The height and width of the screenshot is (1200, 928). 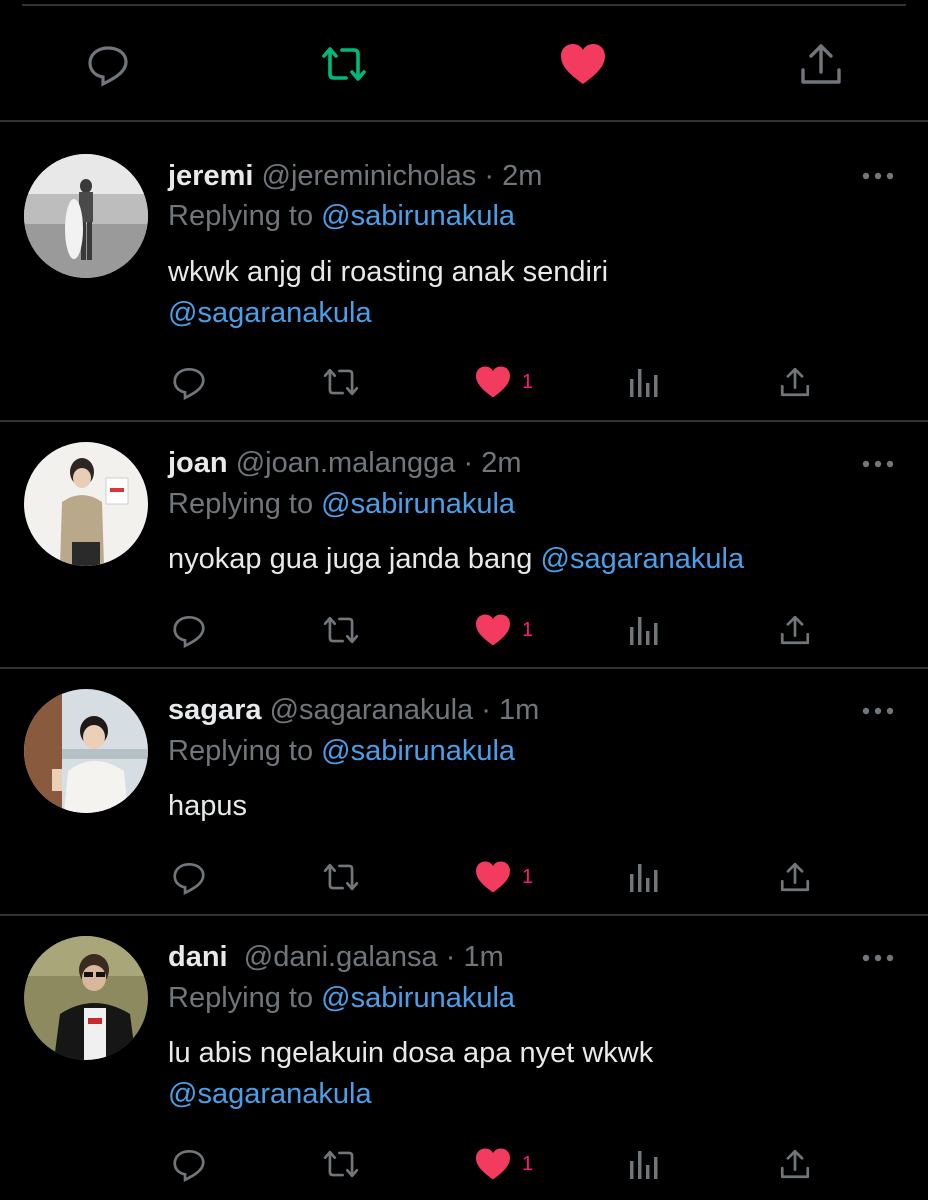 I want to click on reply-text-content: nyokap gua juga janda bang, so click(x=350, y=559).